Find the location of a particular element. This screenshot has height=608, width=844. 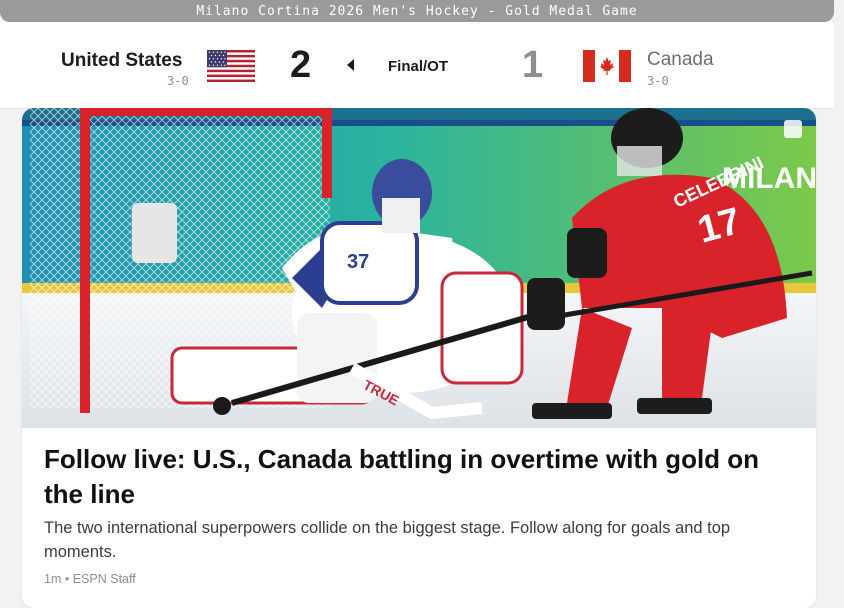

goalie-number-text: 37 is located at coordinates (358, 262).